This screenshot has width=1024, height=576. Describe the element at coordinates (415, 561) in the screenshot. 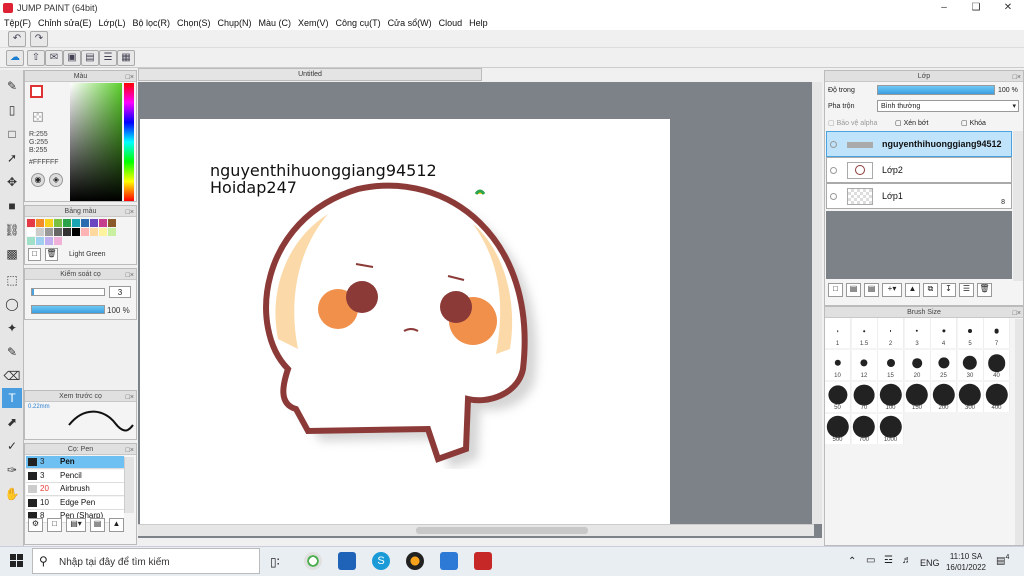

I see `obs-icon` at that location.